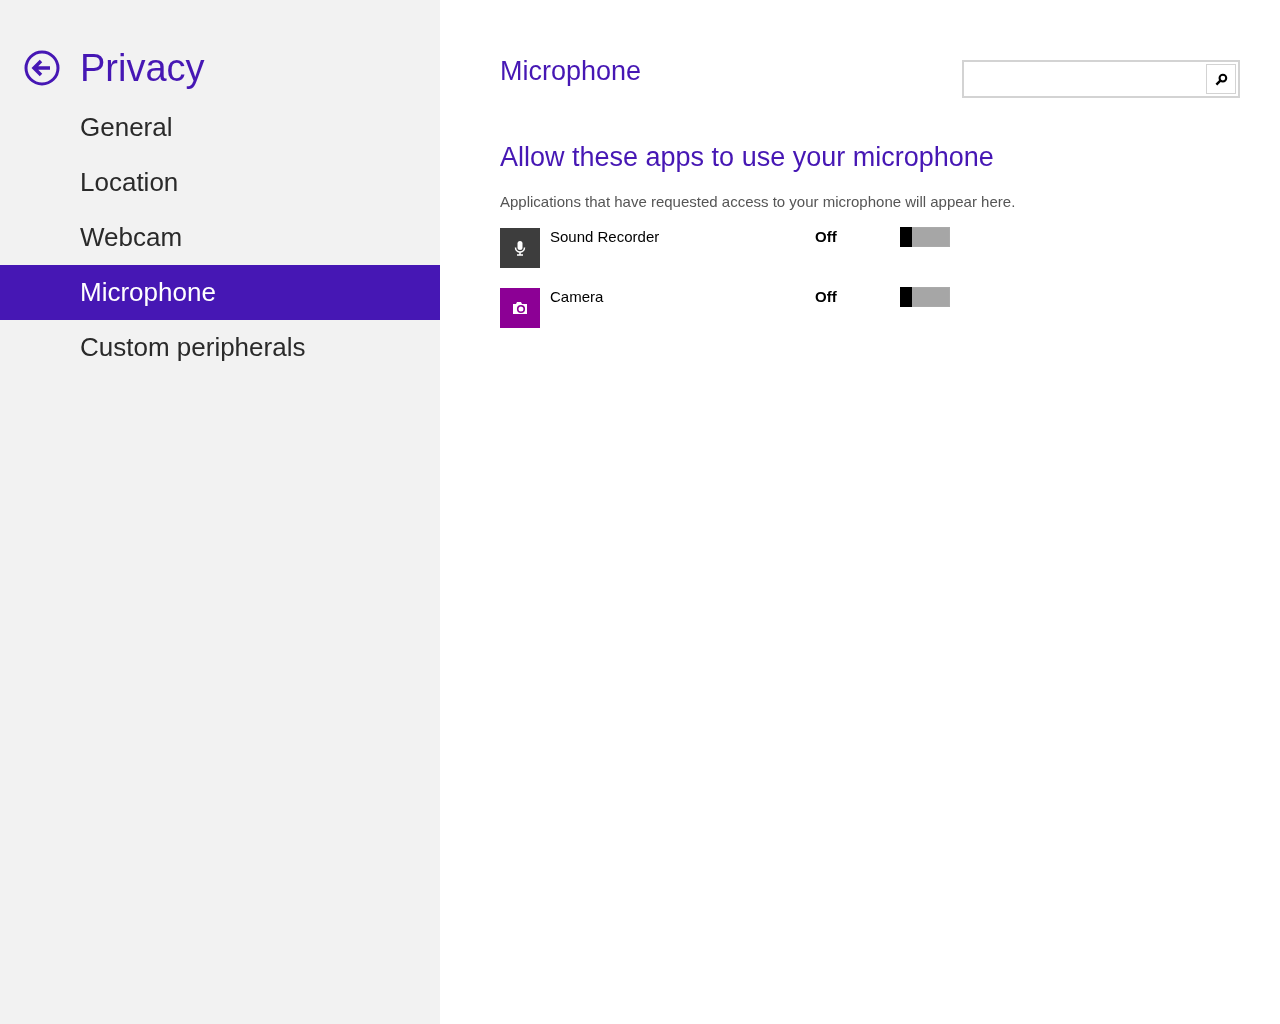 This screenshot has width=1280, height=1024. I want to click on nav-item: Location, so click(220, 182).